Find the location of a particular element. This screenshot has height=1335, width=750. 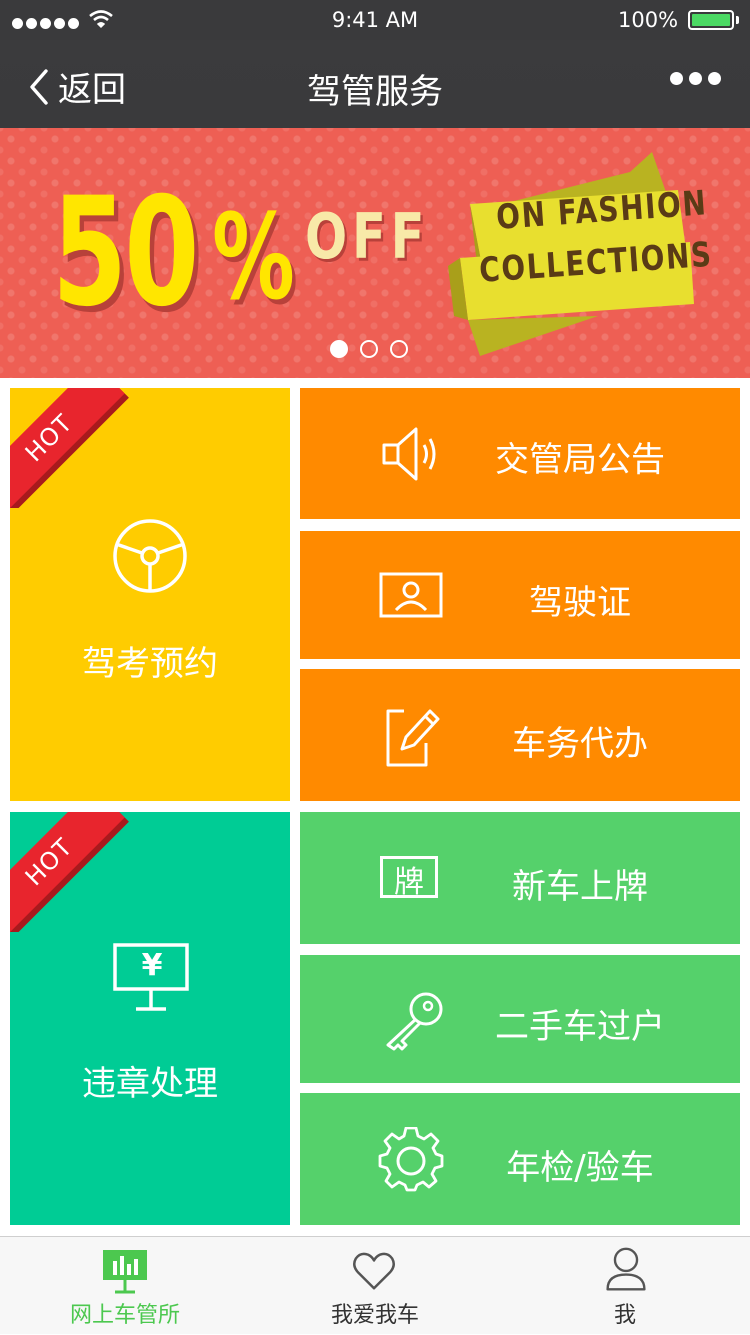

tab-online-dmv: 网上车管所 is located at coordinates (125, 1286).